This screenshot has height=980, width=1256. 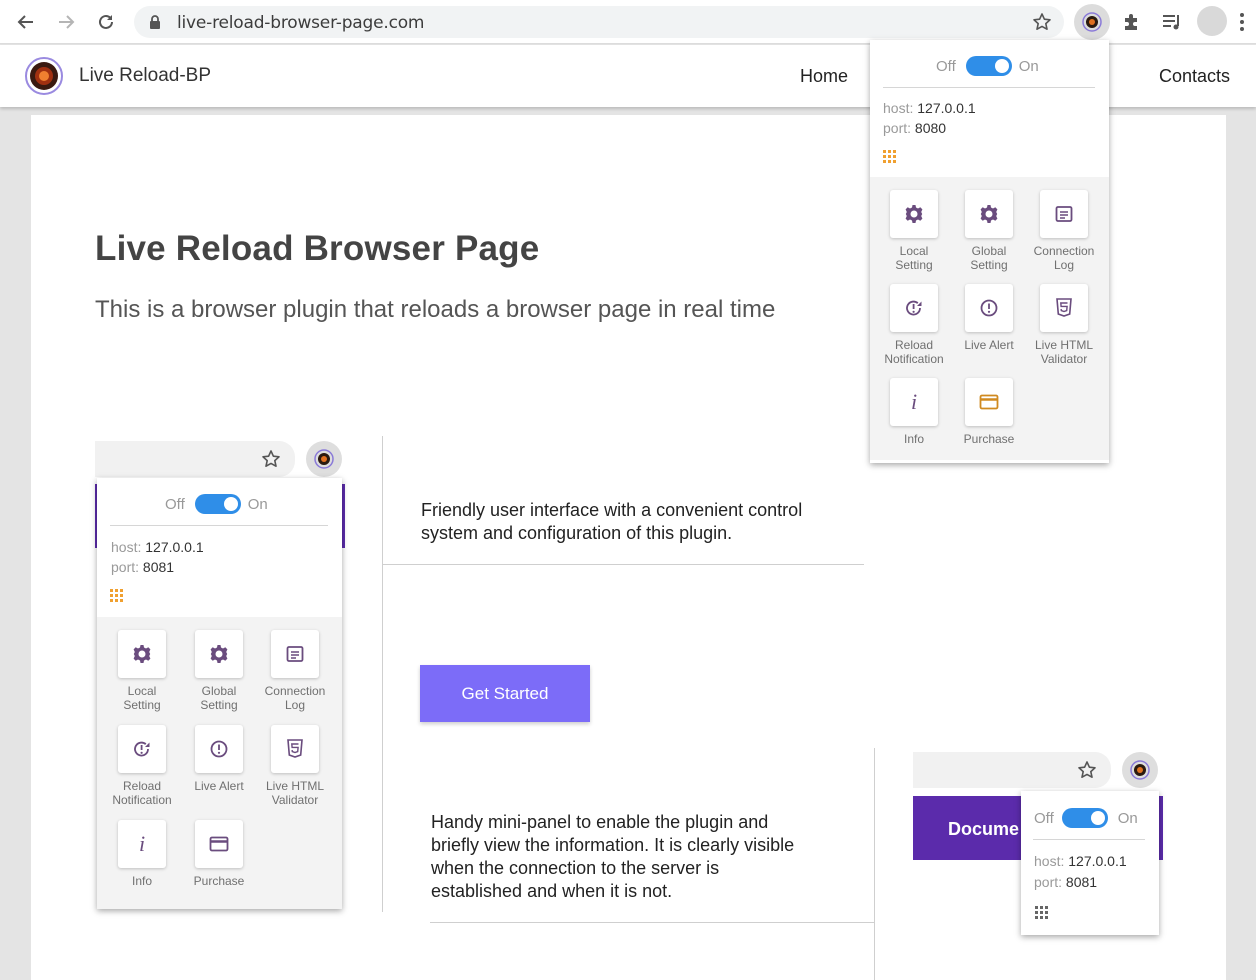 What do you see at coordinates (914, 402) in the screenshot?
I see `info-icon: i` at bounding box center [914, 402].